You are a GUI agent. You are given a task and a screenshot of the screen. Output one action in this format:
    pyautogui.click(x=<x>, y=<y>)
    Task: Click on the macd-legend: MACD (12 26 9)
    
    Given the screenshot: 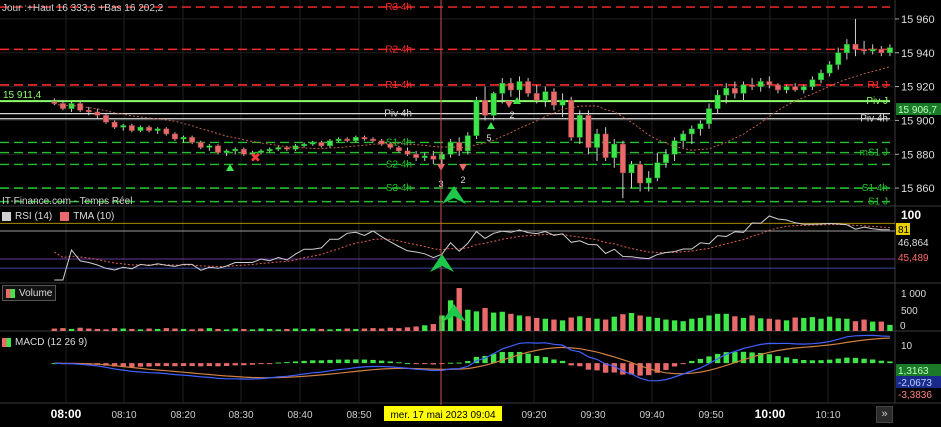 What is the action you would take?
    pyautogui.click(x=44, y=342)
    